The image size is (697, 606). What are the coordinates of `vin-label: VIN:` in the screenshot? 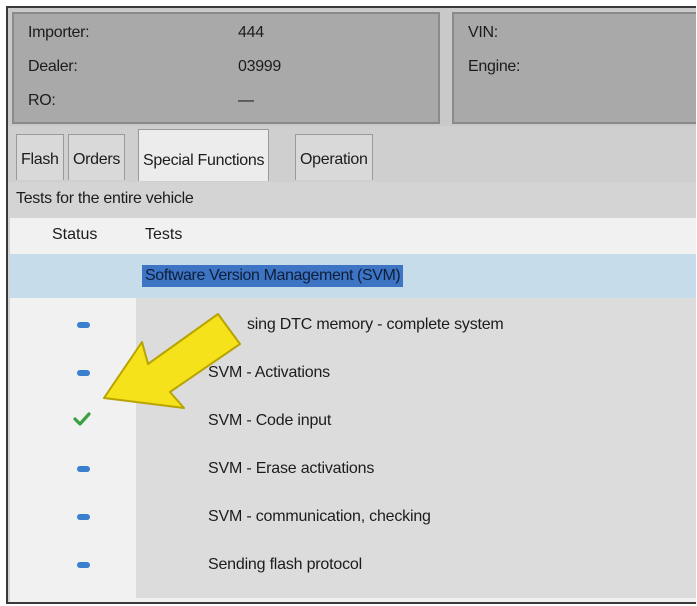 It's located at (483, 32).